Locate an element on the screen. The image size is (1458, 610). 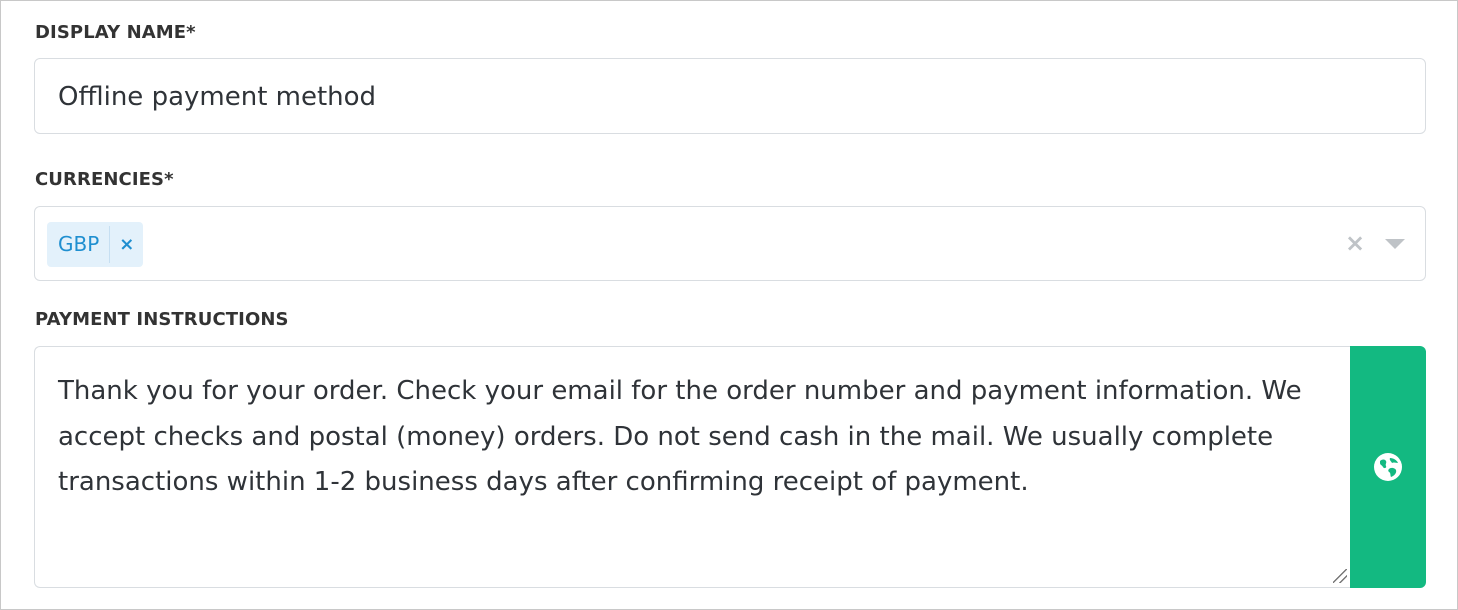
globe-icon is located at coordinates (1388, 467).